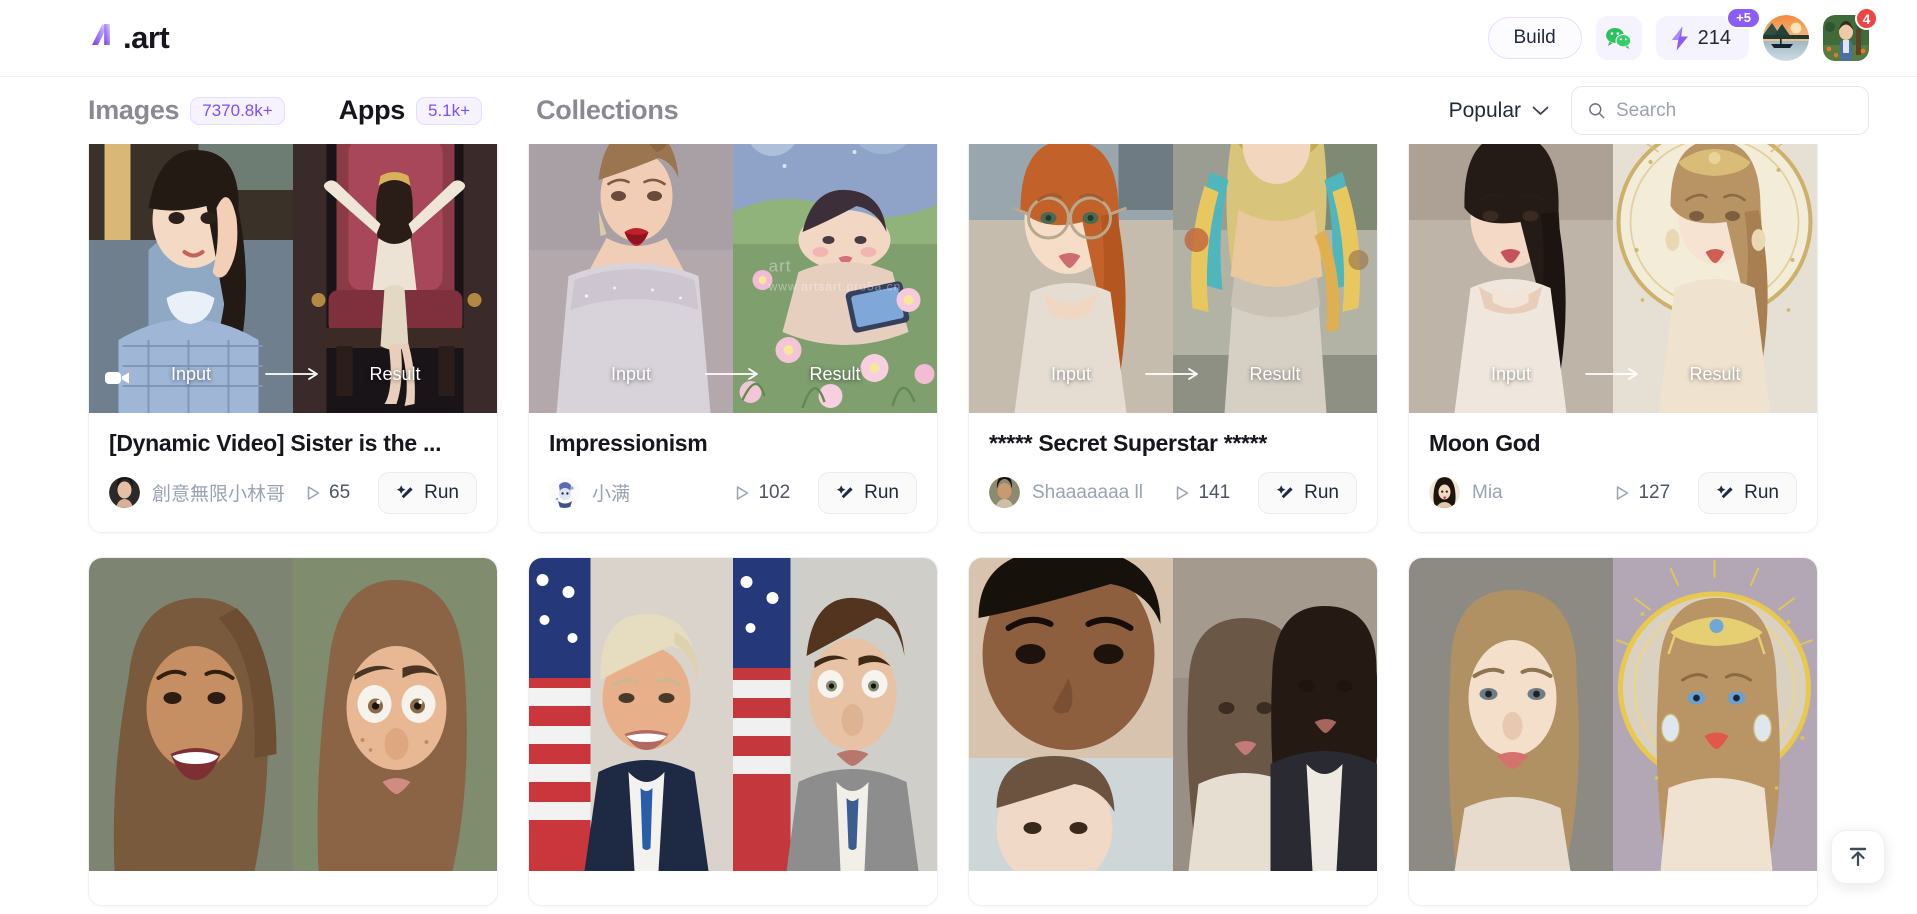  Describe the element at coordinates (1540, 110) in the screenshot. I see `chevron-down-icon` at that location.